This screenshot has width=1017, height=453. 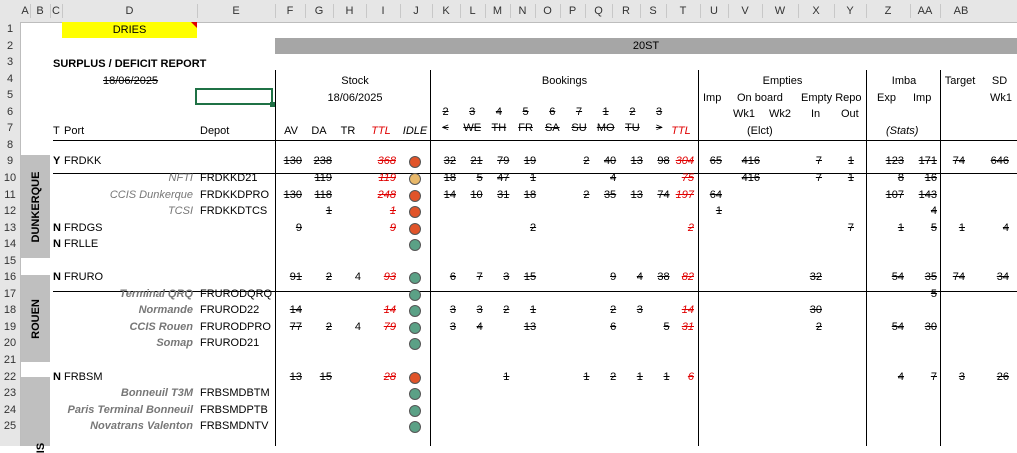 What do you see at coordinates (291, 131) in the screenshot?
I see `col-av-label: AV` at bounding box center [291, 131].